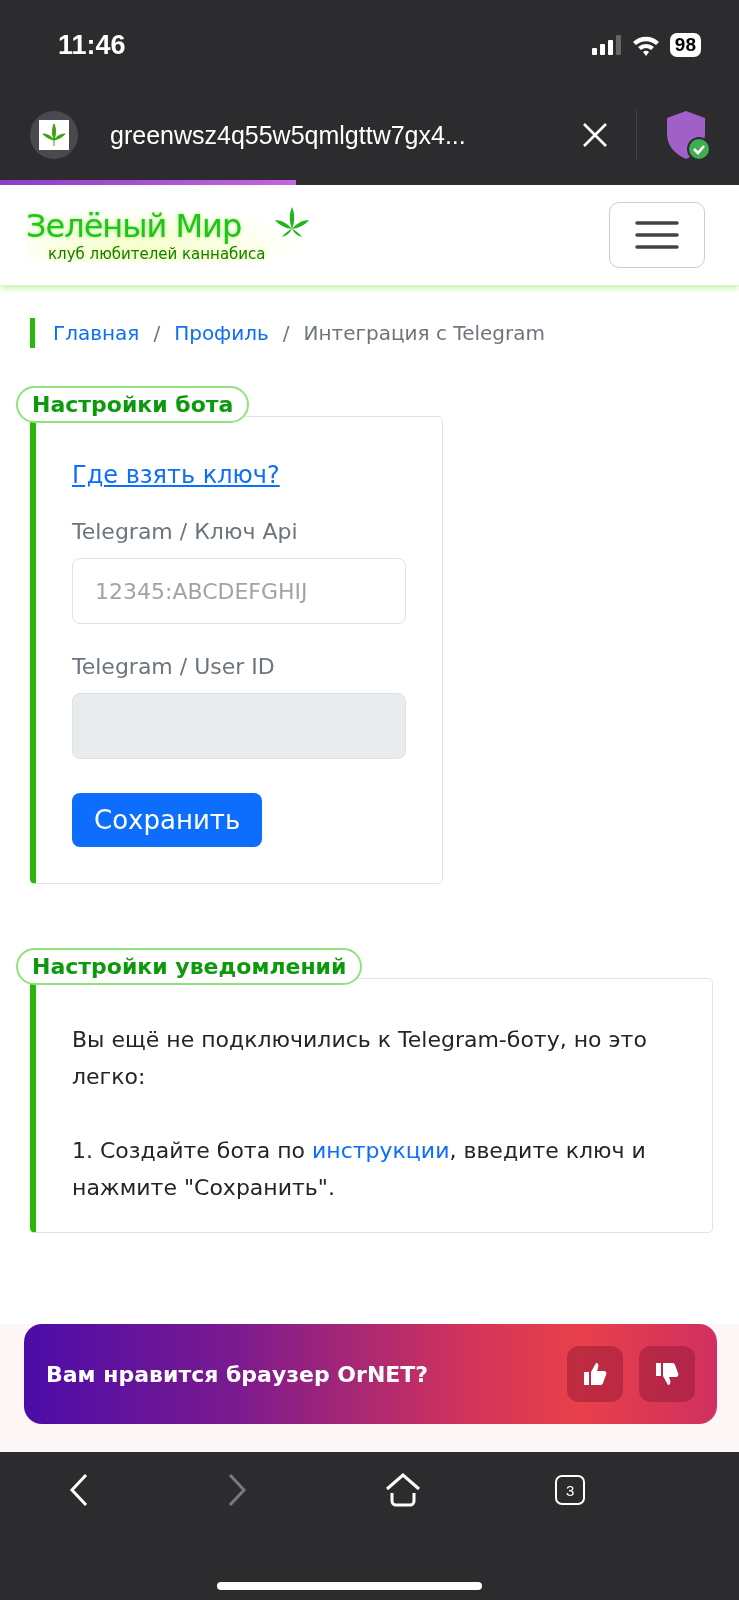 The width and height of the screenshot is (739, 1600). I want to click on instructions-link: инструкции, so click(381, 1150).